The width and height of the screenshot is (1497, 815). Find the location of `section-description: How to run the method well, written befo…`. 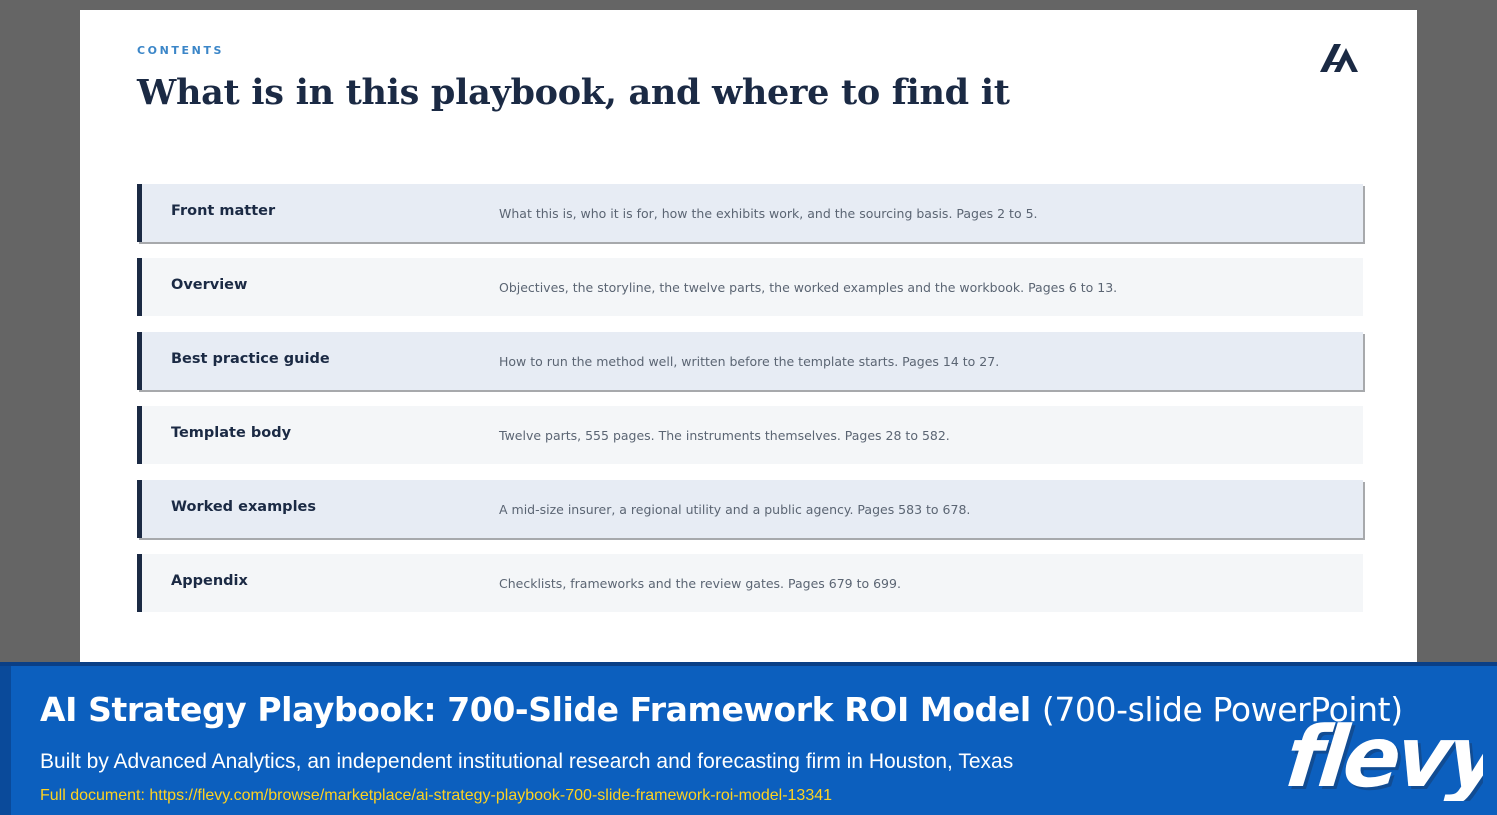

section-description: How to run the method well, written befo… is located at coordinates (749, 361).